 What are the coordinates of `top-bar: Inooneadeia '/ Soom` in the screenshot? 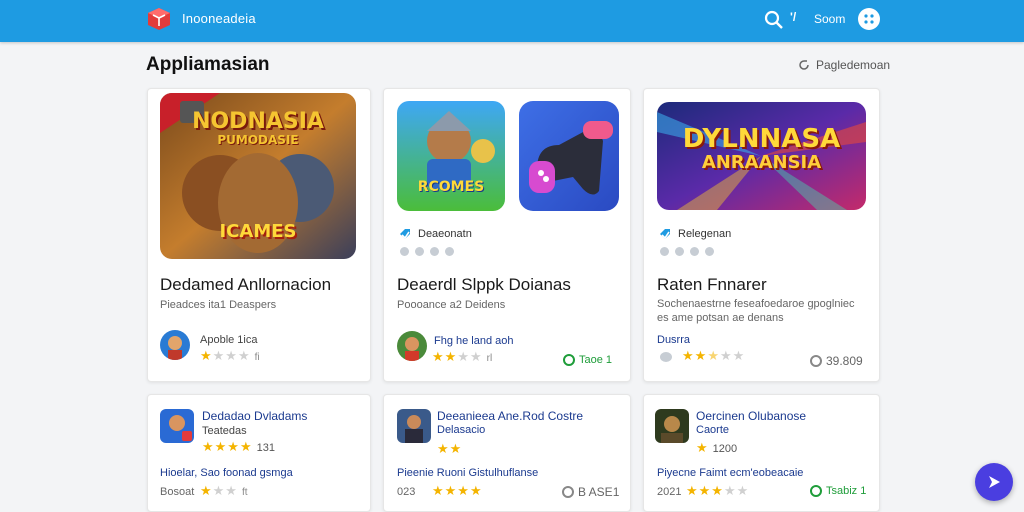 It's located at (512, 21).